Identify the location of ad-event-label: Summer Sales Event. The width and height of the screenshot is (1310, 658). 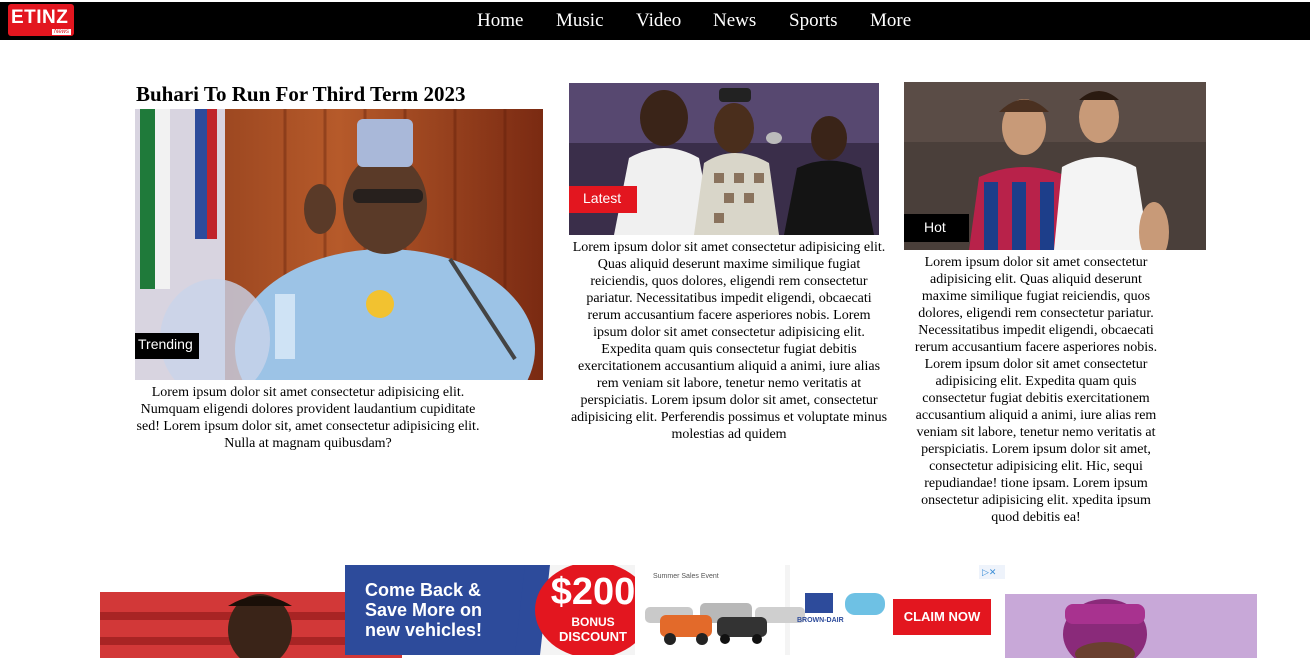
(686, 576).